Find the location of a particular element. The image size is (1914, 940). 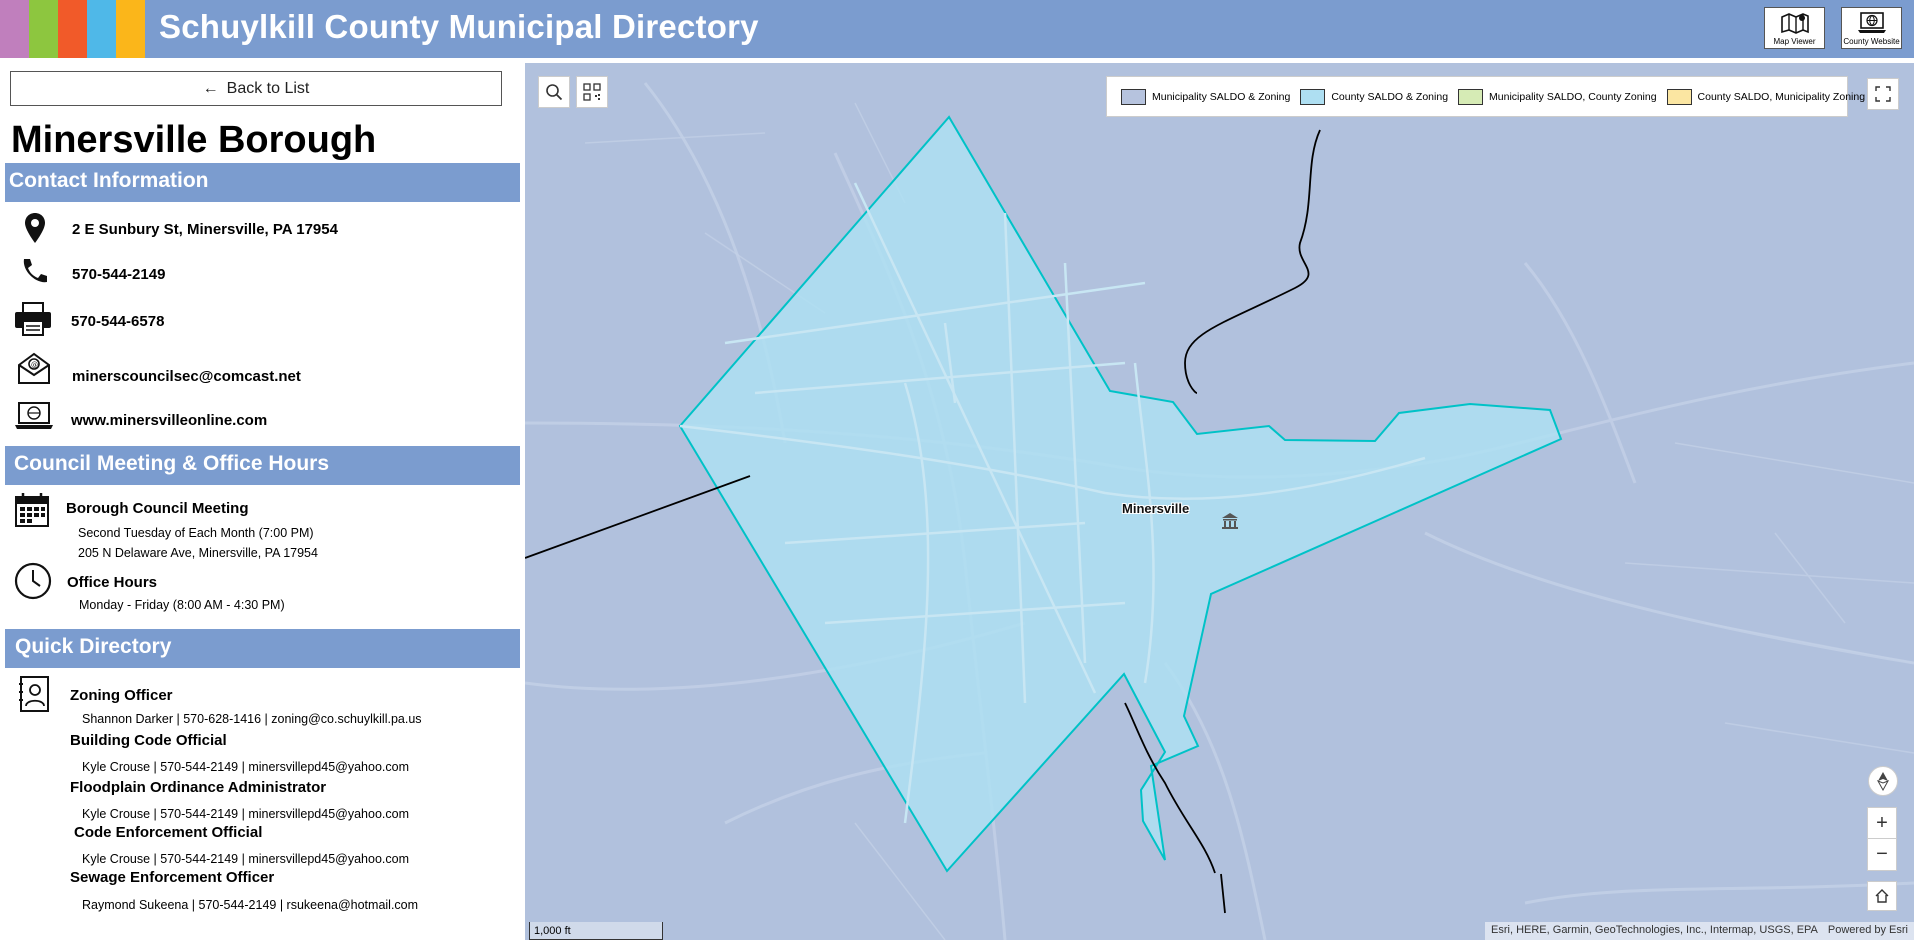

zoom-out-button: − is located at coordinates (1882, 854).